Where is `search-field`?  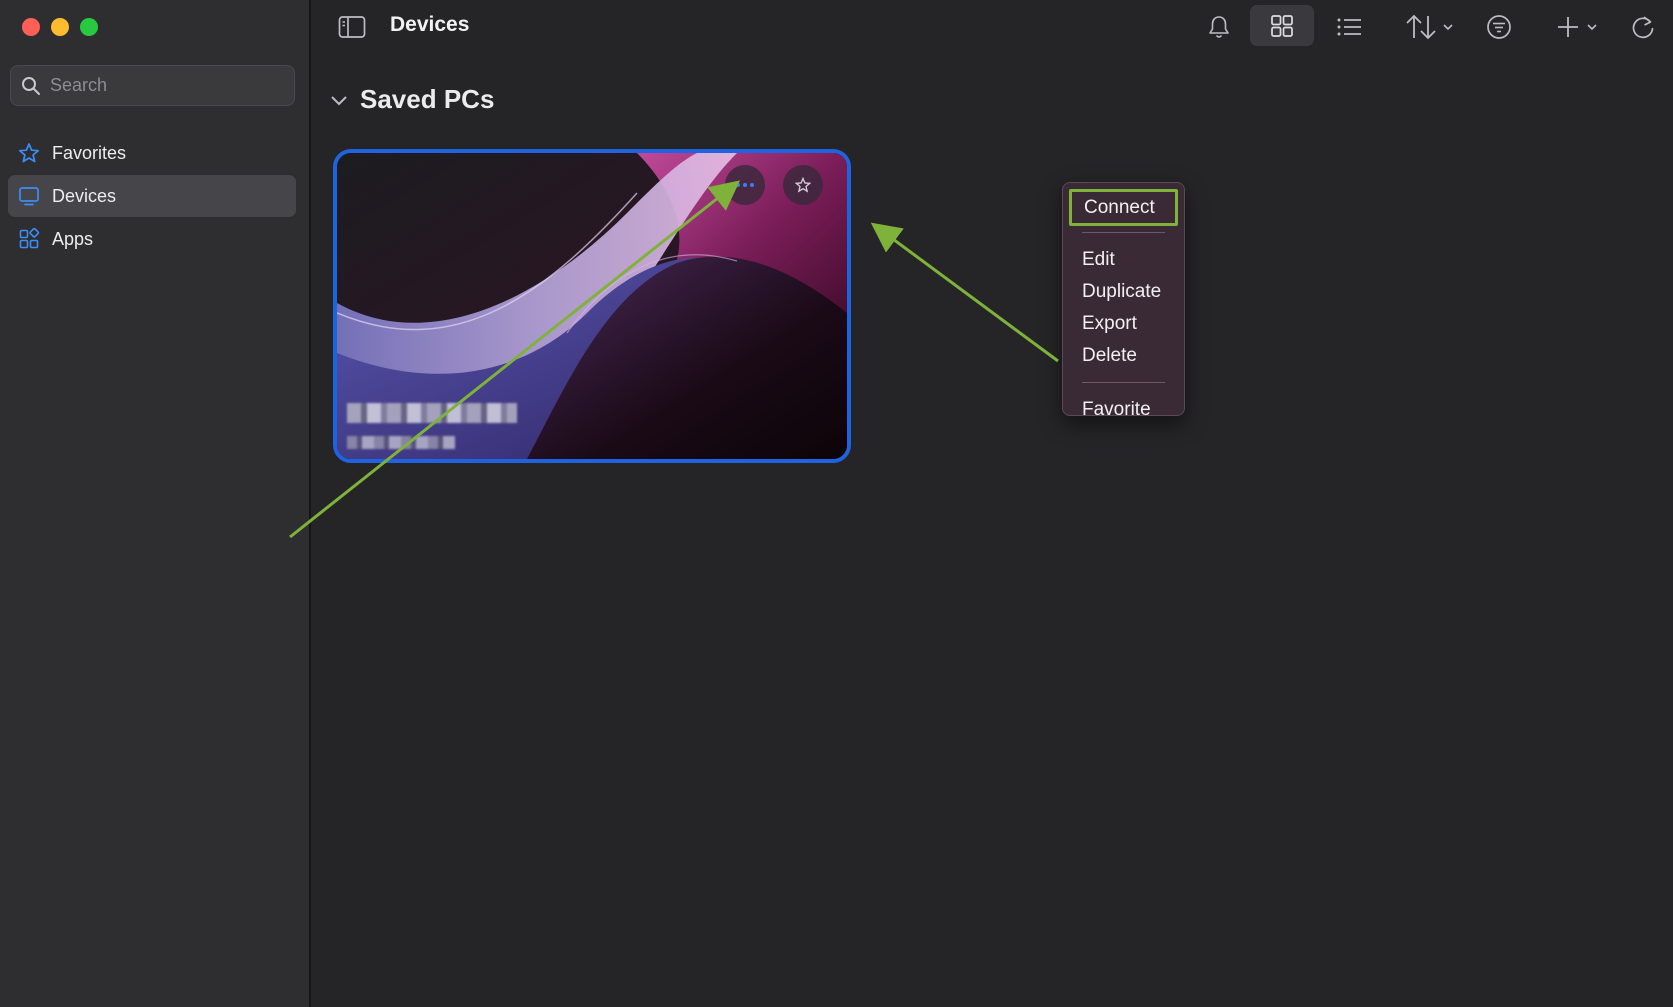 search-field is located at coordinates (152, 85).